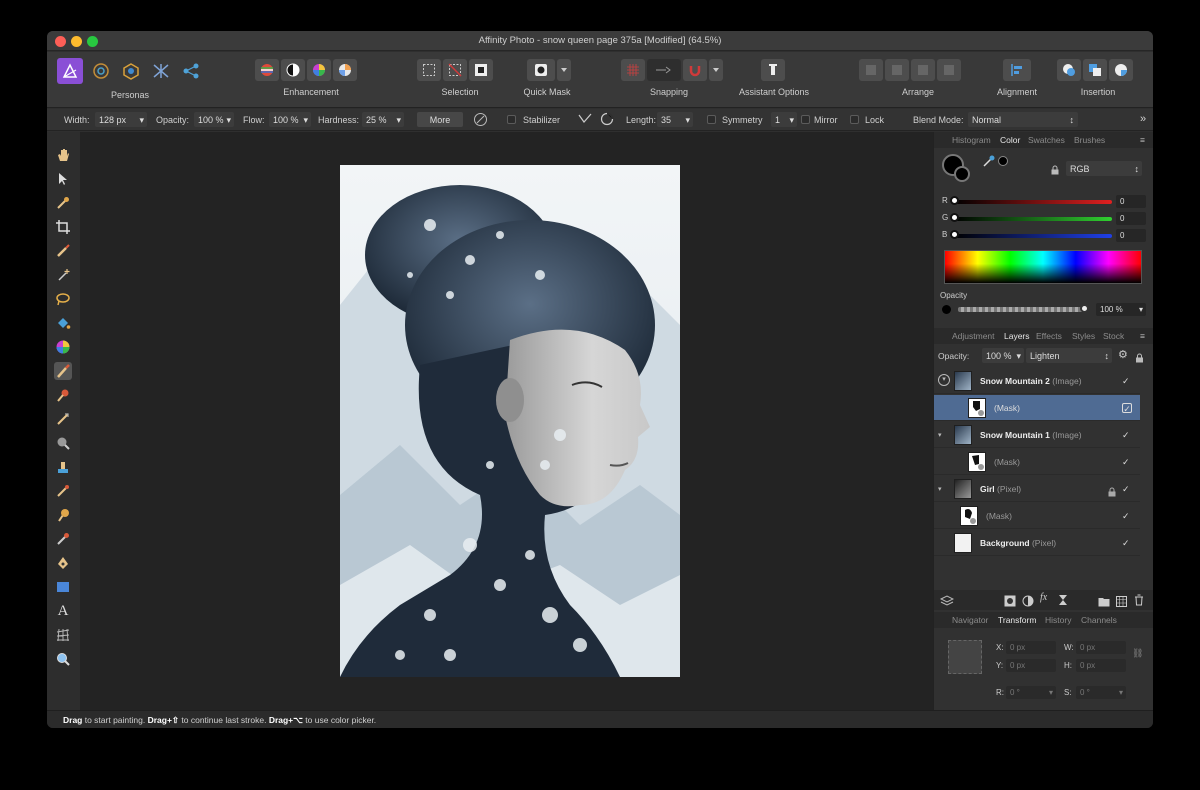 The image size is (1200, 790). I want to click on flow-field: 100 % ▾, so click(290, 119).